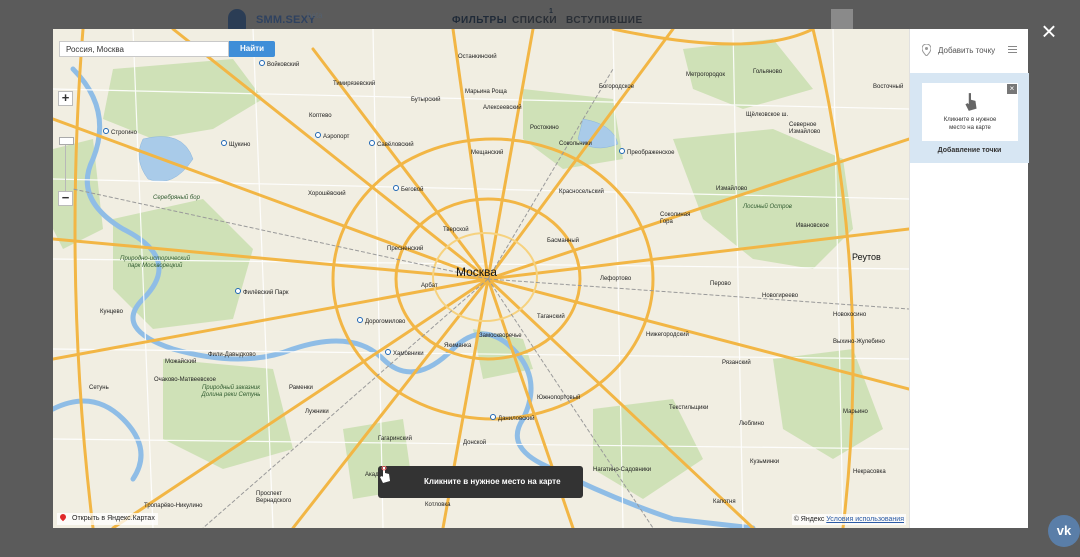  I want to click on close-modal-icon: ×, so click(1049, 31).